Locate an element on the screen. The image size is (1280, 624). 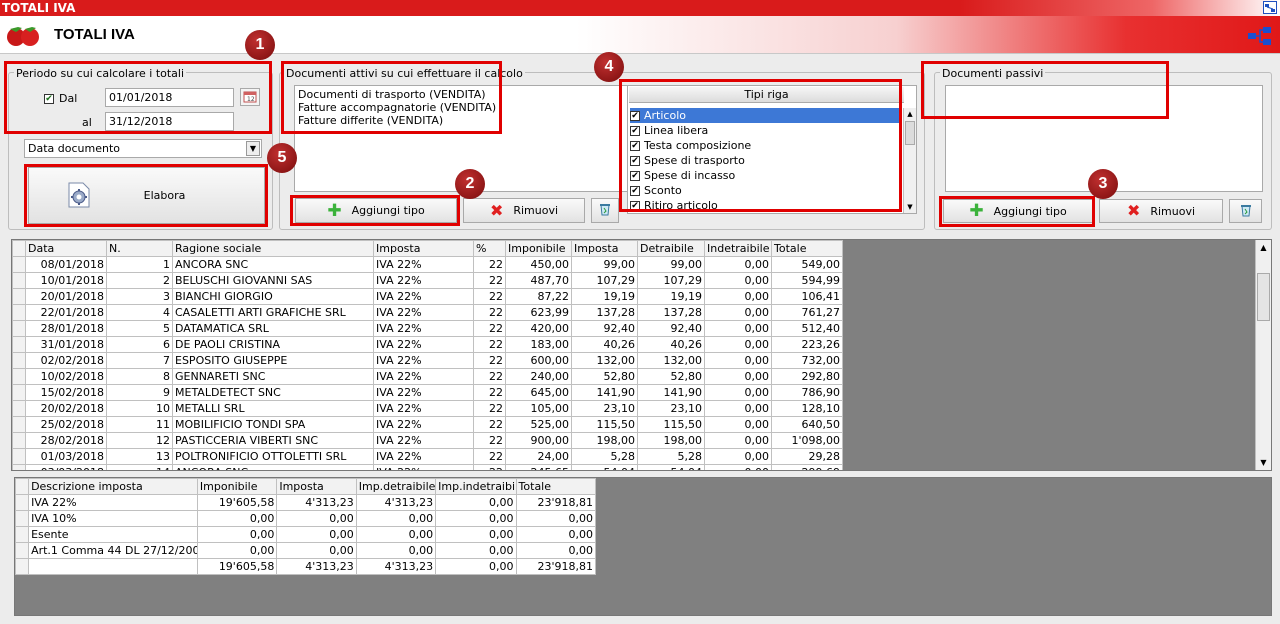
table-cell: DATAMATICA SRL is located at coordinates (273, 328).